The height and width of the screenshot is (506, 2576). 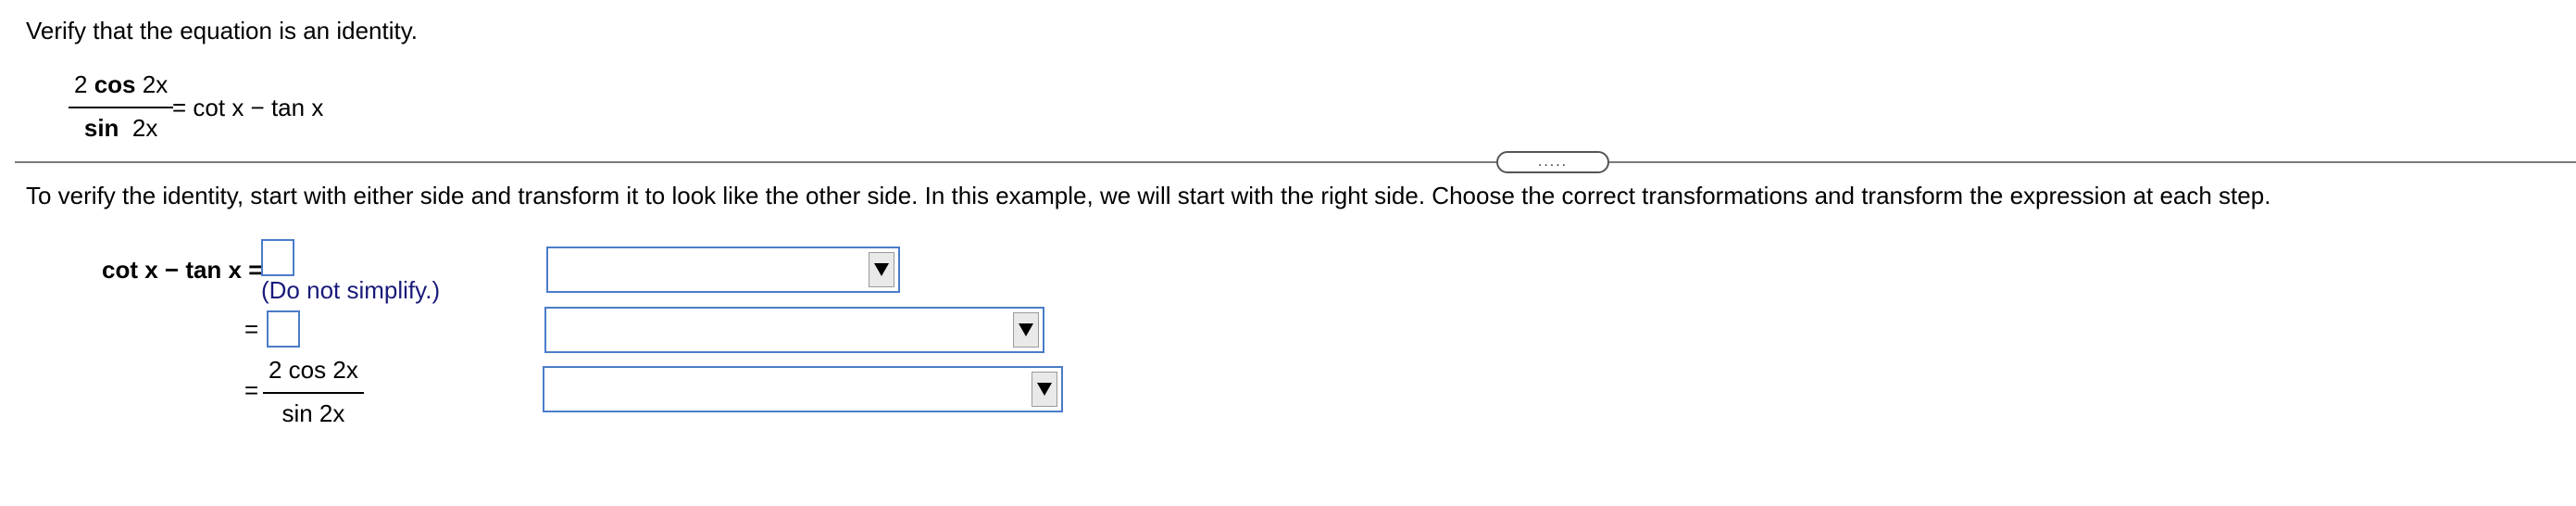 I want to click on equation-fraction: 2 cos 2x sin 2x, so click(x=122, y=106).